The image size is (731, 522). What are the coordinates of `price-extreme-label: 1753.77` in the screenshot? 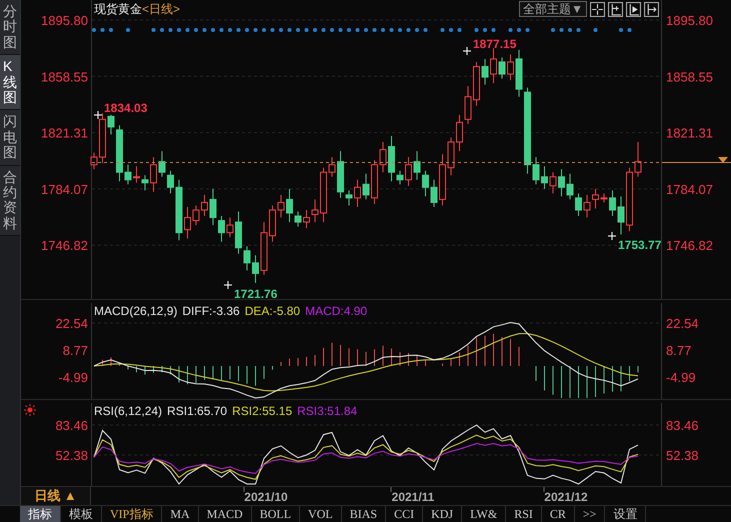 It's located at (640, 245).